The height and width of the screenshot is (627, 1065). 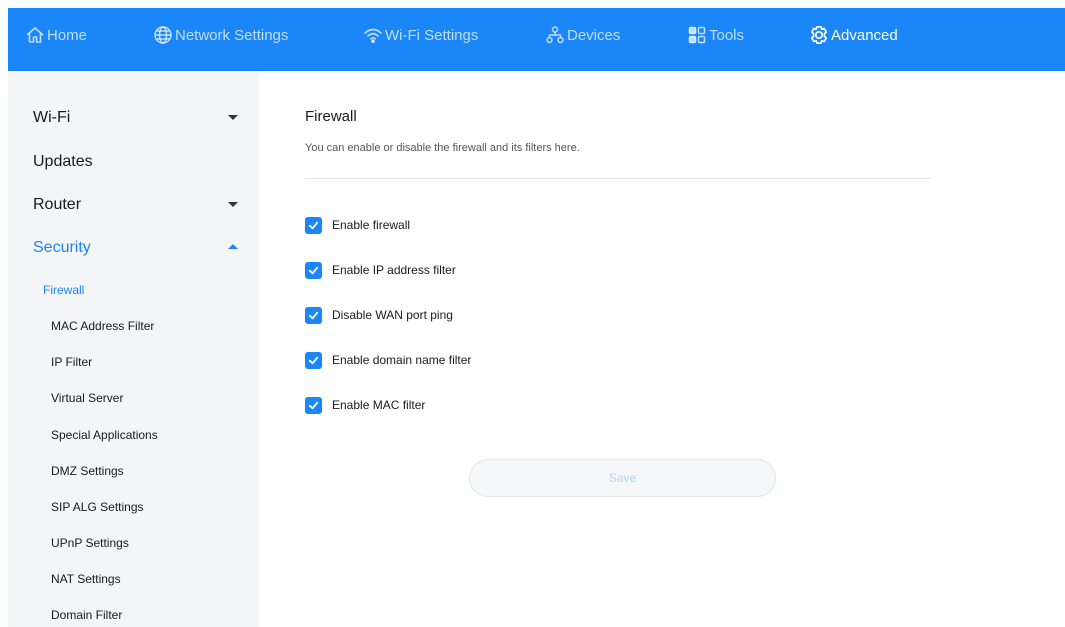 What do you see at coordinates (64, 290) in the screenshot?
I see `sidebar-subitem-label: Firewall` at bounding box center [64, 290].